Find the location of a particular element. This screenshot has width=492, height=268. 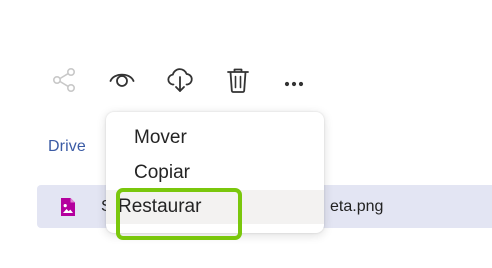

breadcrumb-drive-link: Drive is located at coordinates (67, 146).